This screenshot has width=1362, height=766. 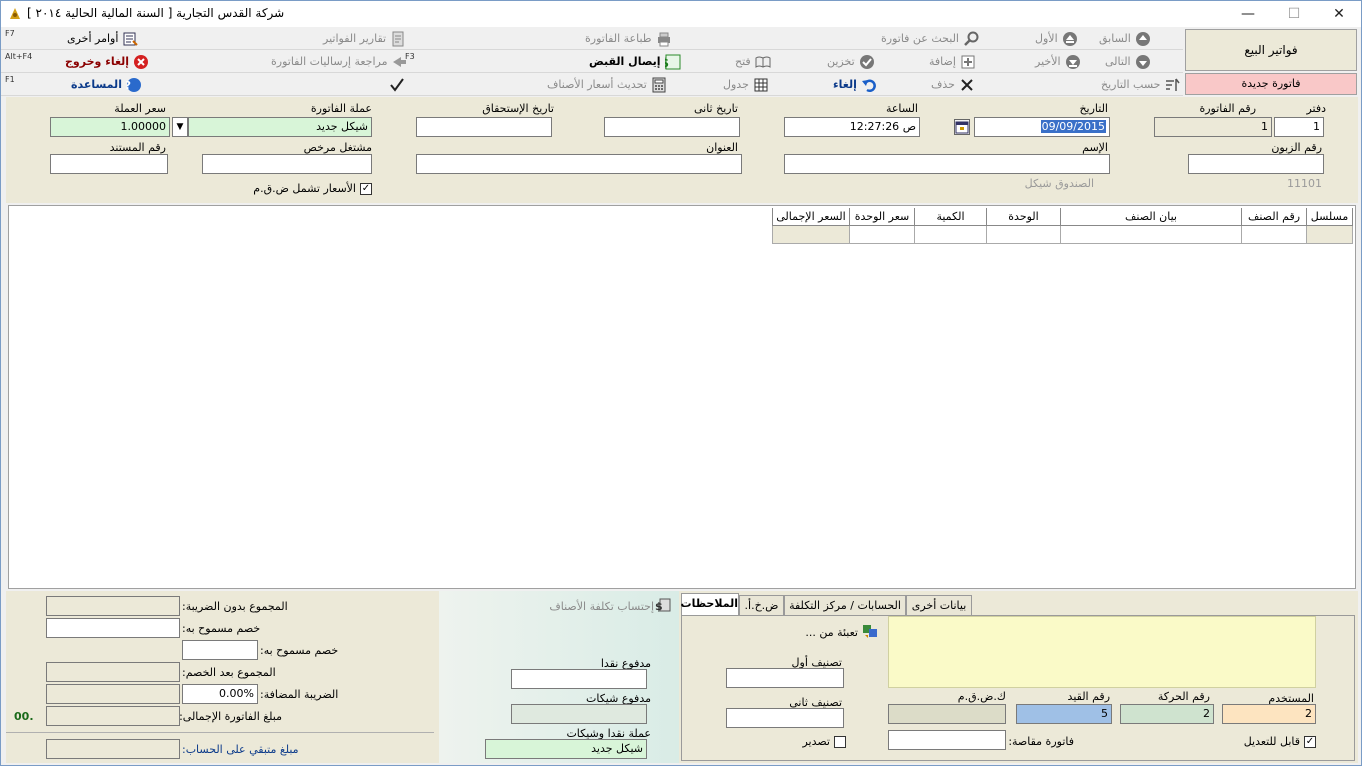 I want to click on due-date-field, so click(x=484, y=127).